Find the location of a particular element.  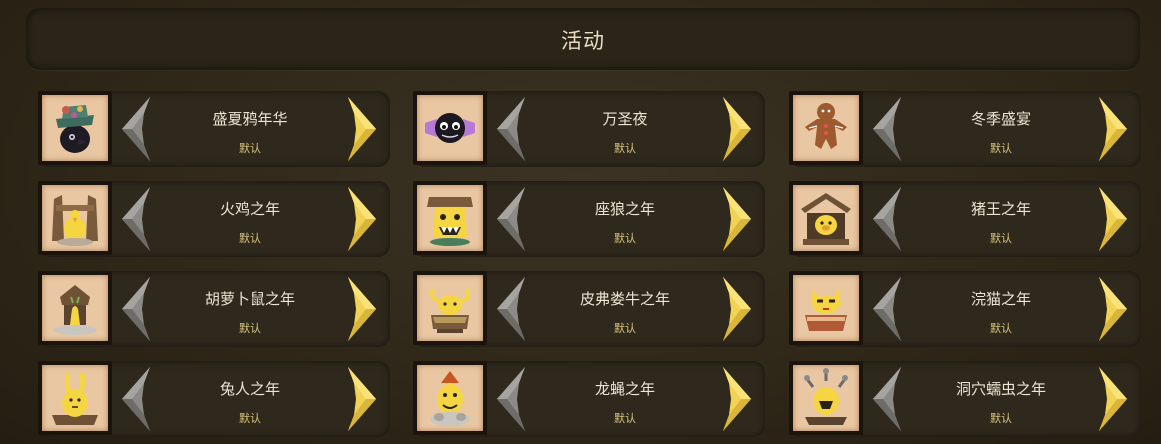

event-name: 皮弗娄牛之年 is located at coordinates (624, 299).